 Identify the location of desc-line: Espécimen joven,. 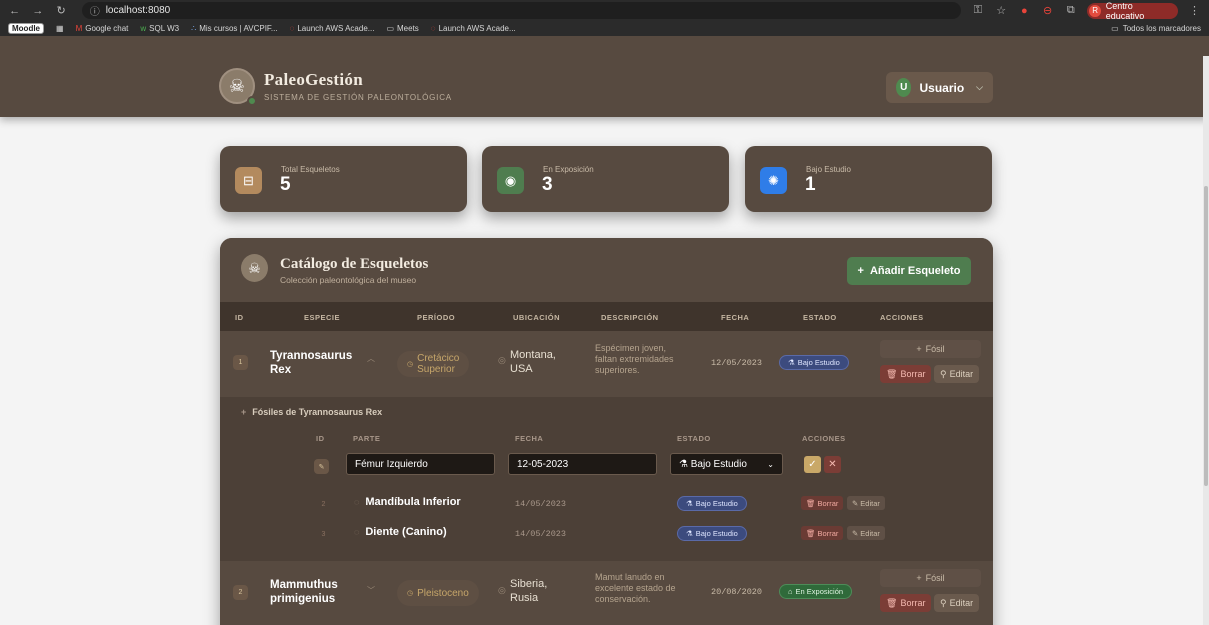
(631, 348).